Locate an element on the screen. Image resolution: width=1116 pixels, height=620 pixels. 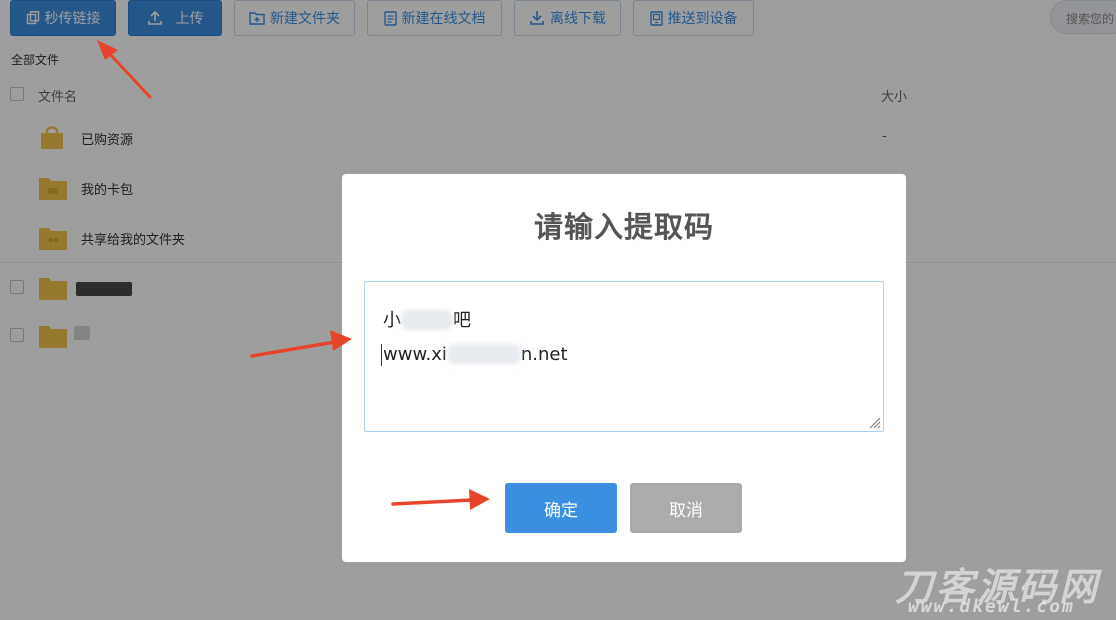
code-text-start: www.xi is located at coordinates (415, 354).